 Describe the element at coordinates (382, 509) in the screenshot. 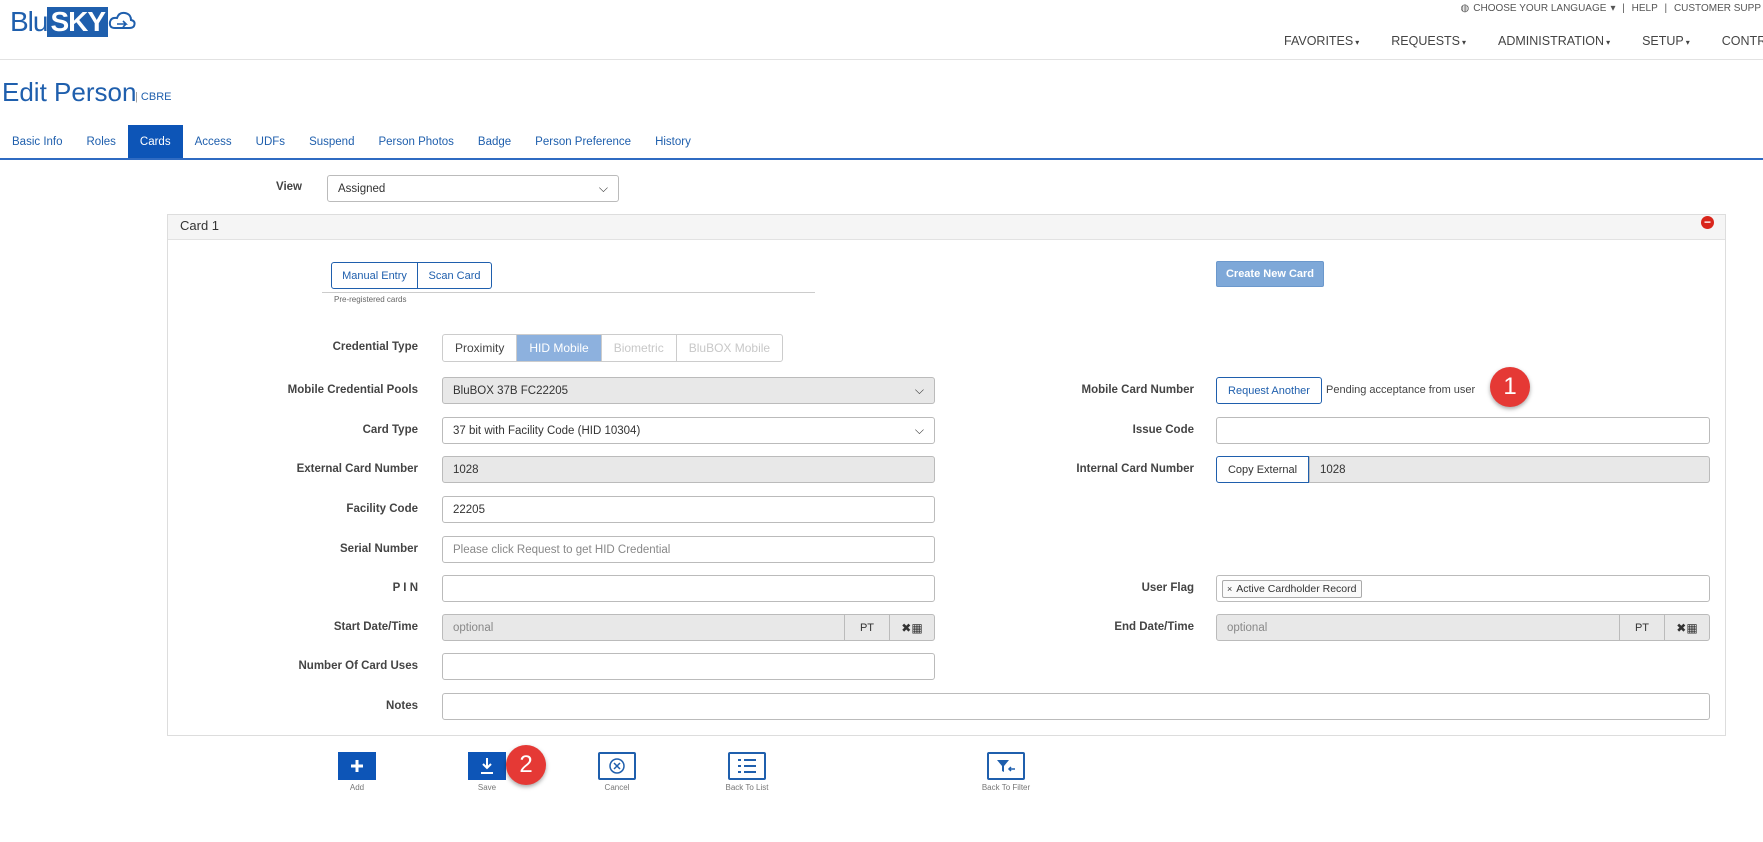

I see `facility-code-label: Facility Code` at that location.